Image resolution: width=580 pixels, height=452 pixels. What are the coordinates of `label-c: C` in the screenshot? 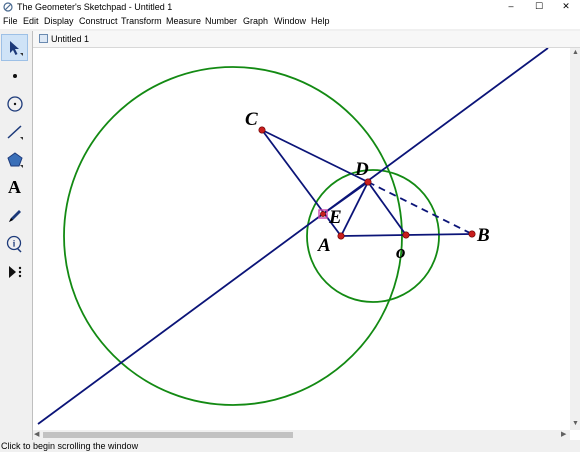 It's located at (251, 119).